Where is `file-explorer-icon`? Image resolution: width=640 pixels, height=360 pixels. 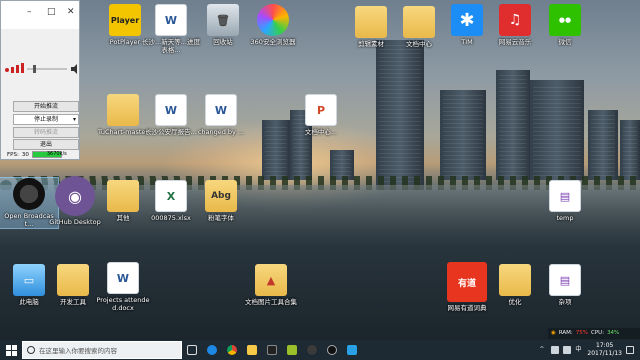 file-explorer-icon is located at coordinates (252, 350).